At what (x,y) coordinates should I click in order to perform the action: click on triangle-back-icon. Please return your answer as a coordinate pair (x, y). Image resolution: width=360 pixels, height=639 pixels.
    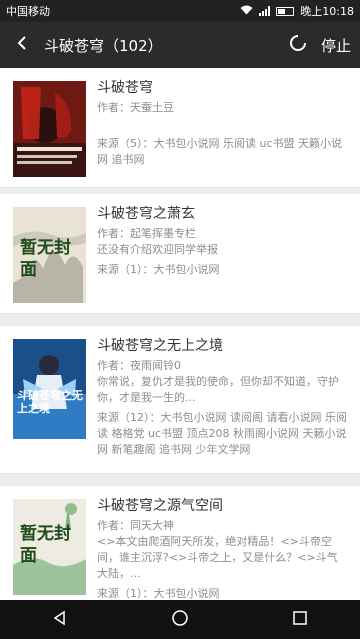
    Looking at the image, I should click on (60, 620).